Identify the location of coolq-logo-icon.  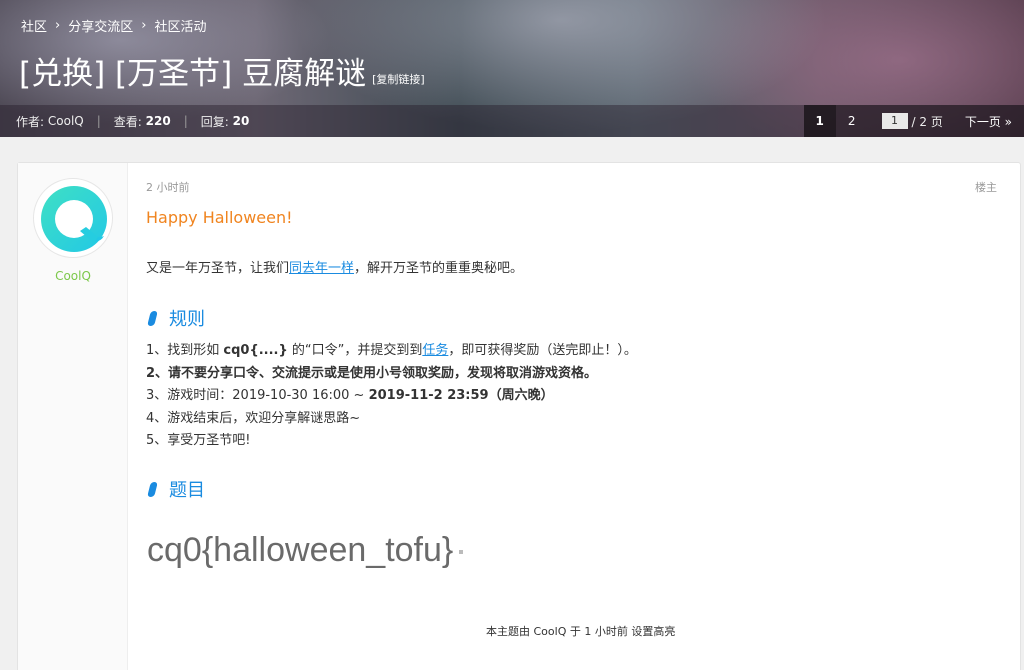
(74, 219).